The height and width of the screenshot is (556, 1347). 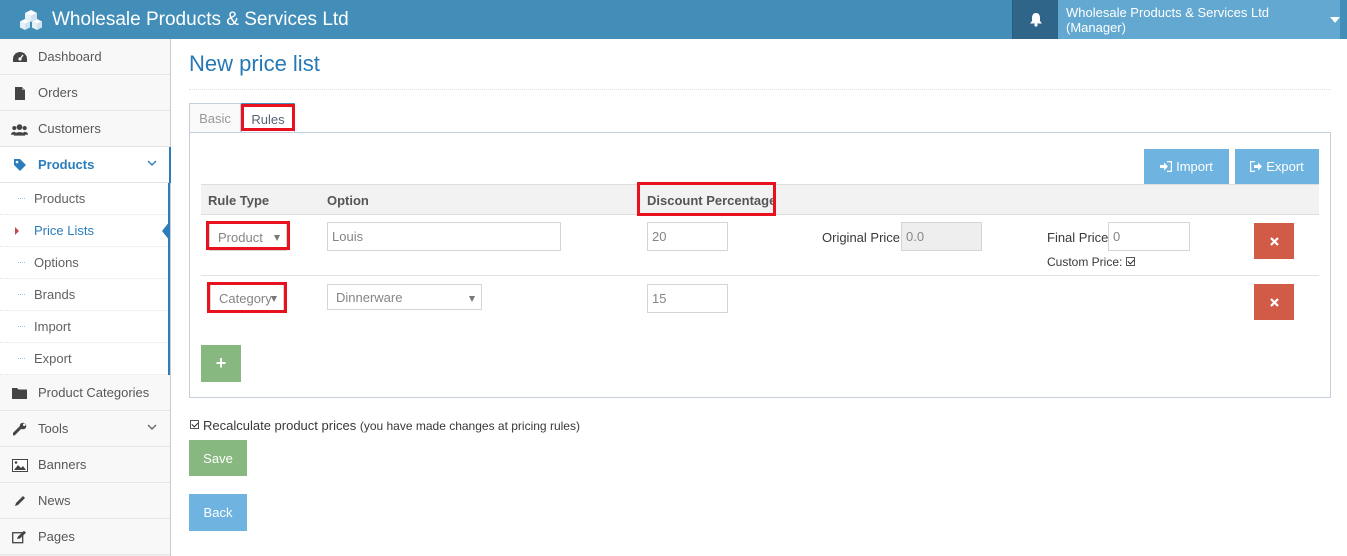 I want to click on recalculate-checkbox, so click(x=194, y=424).